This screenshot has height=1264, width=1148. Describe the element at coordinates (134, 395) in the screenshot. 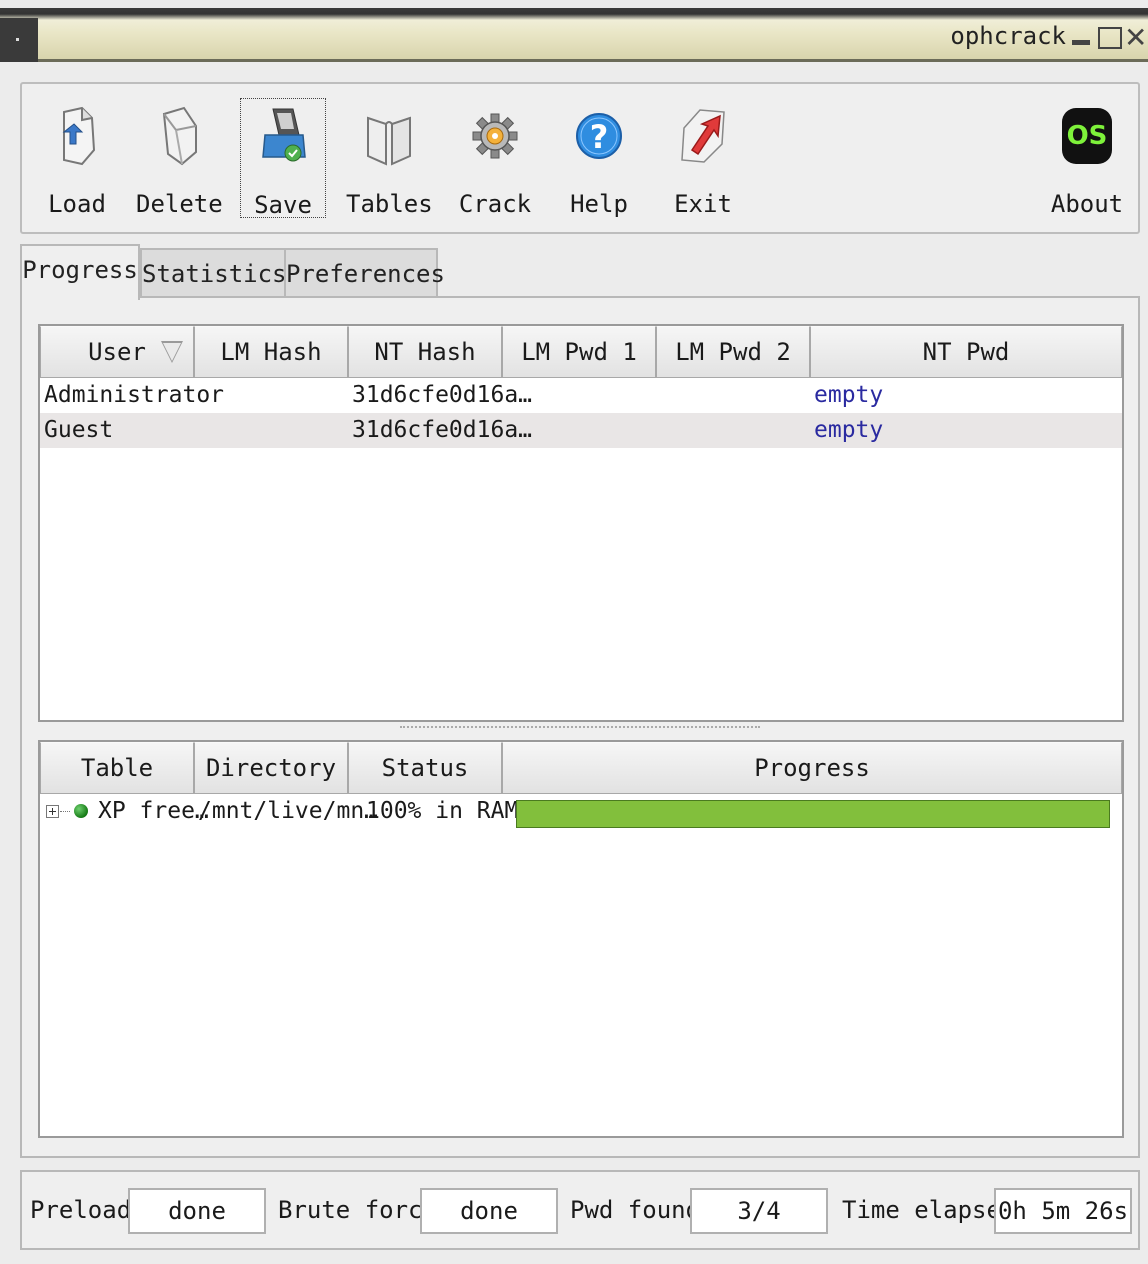

I see `user-cell: Administrator` at that location.